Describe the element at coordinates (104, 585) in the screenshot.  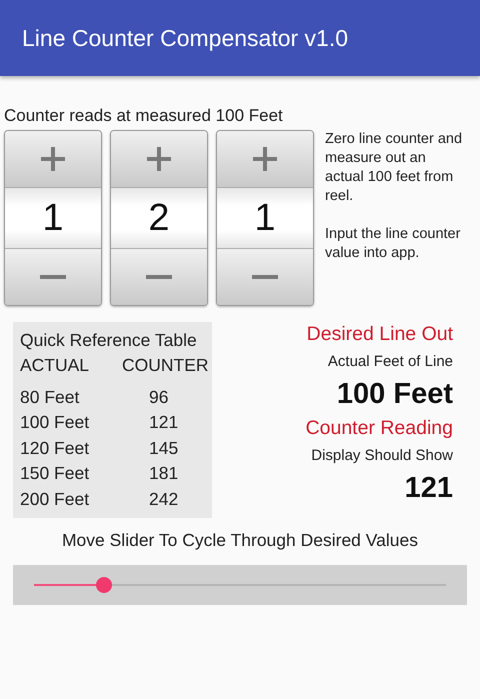
I see `slider-thumb` at that location.